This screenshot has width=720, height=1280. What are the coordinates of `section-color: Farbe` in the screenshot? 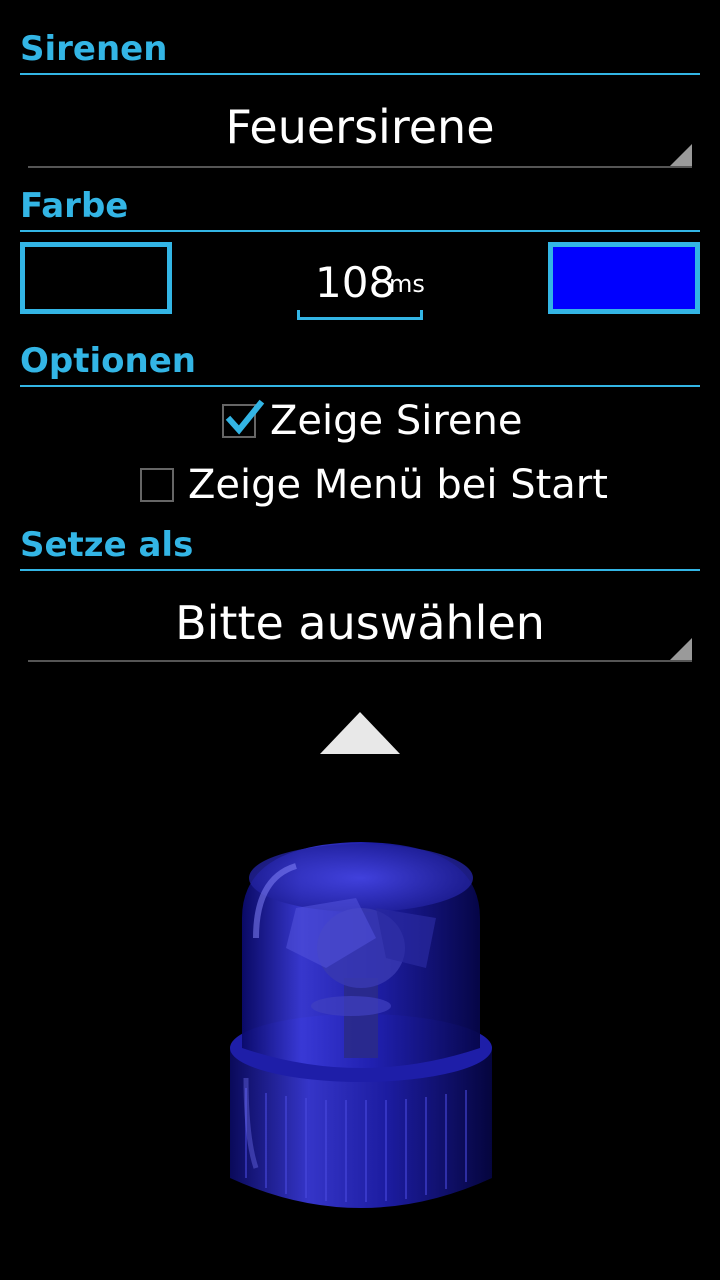 It's located at (360, 211).